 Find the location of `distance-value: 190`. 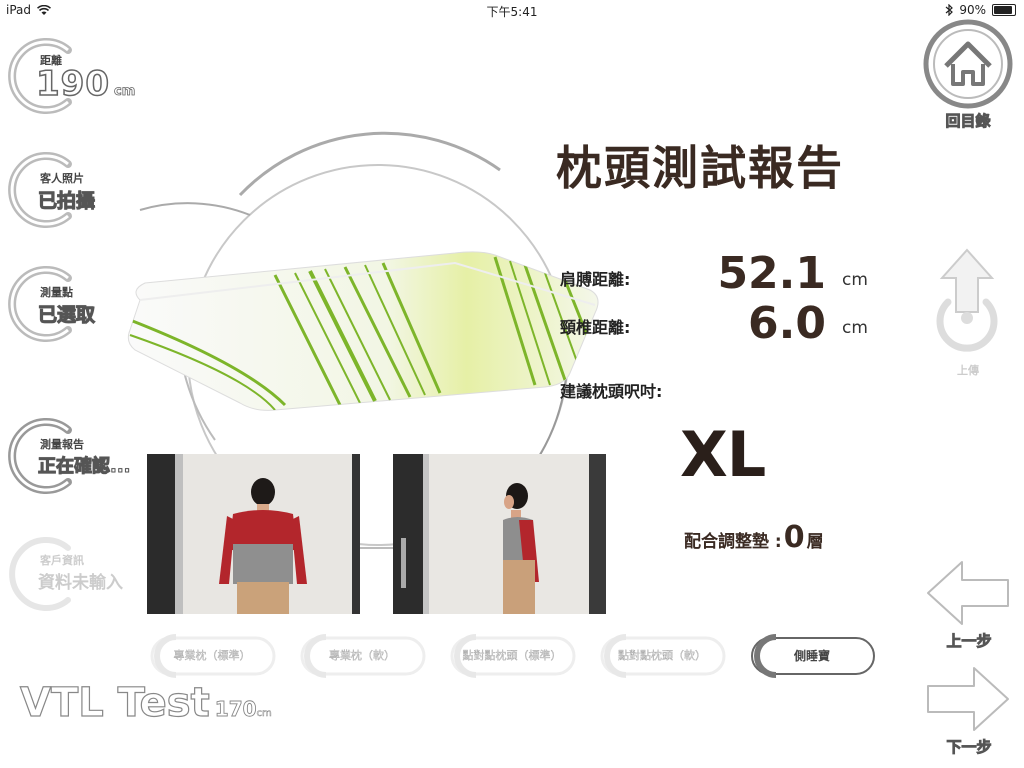

distance-value: 190 is located at coordinates (72, 84).